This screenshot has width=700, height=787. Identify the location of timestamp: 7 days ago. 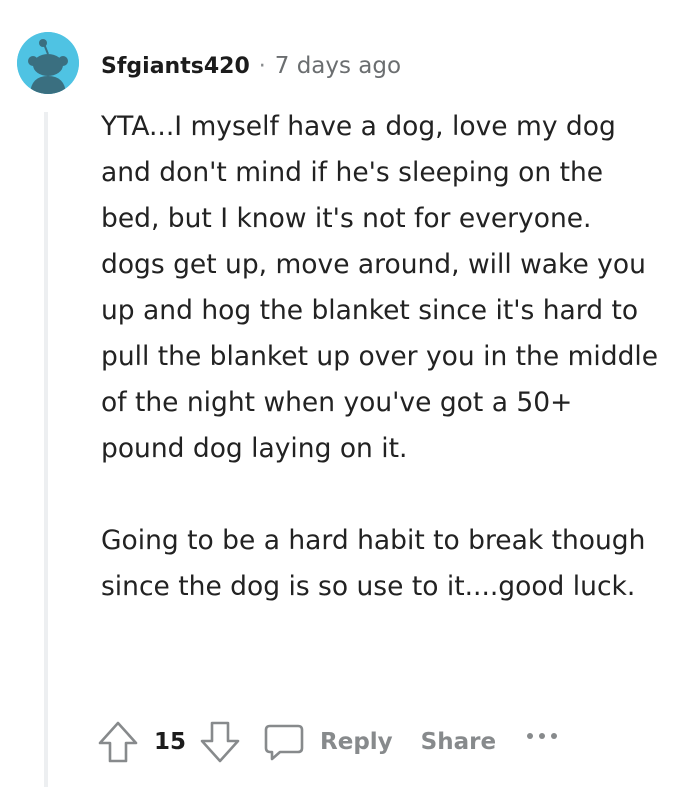
(338, 66).